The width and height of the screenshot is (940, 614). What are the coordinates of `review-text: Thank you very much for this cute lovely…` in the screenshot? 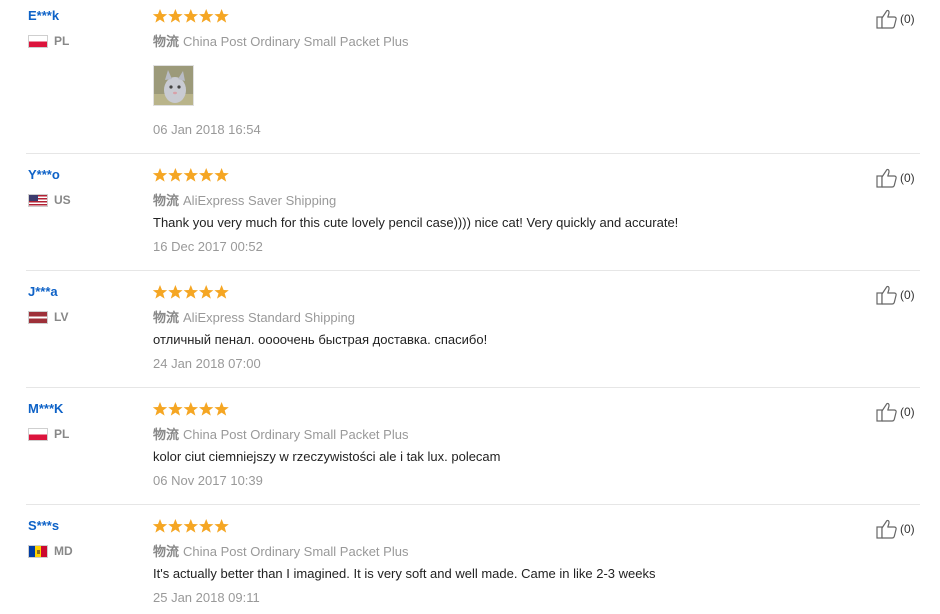 It's located at (416, 222).